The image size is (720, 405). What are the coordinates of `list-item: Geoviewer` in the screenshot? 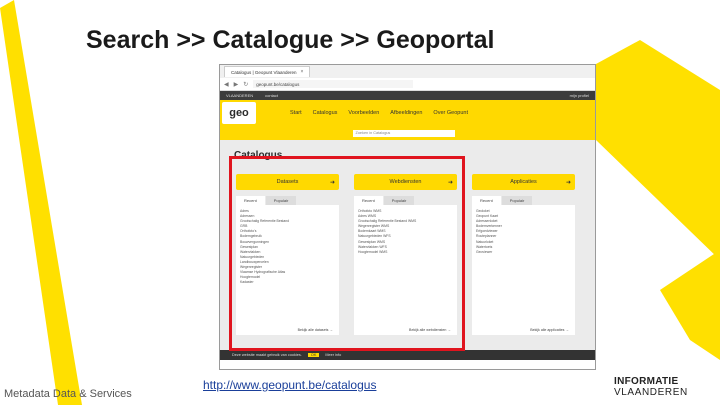 It's located at (523, 252).